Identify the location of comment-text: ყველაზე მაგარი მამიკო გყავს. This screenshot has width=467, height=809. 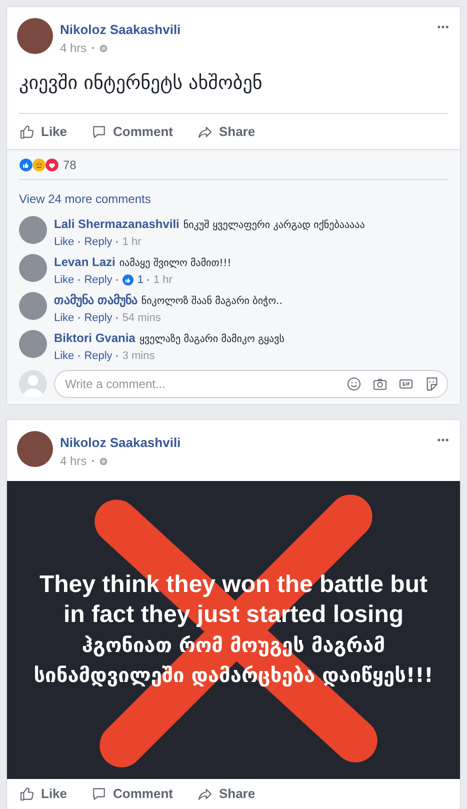
(211, 339).